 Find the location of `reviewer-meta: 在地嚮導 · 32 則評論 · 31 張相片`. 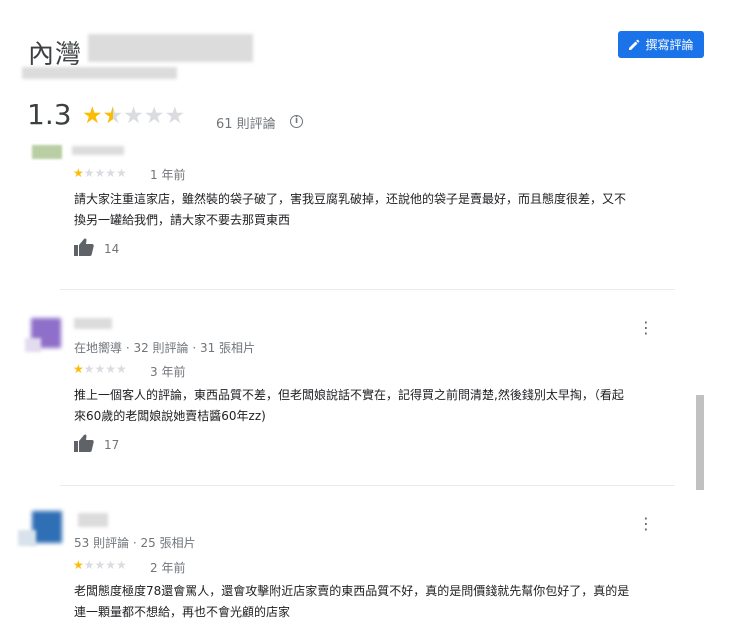

reviewer-meta: 在地嚮導 · 32 則評論 · 31 張相片 is located at coordinates (165, 348).